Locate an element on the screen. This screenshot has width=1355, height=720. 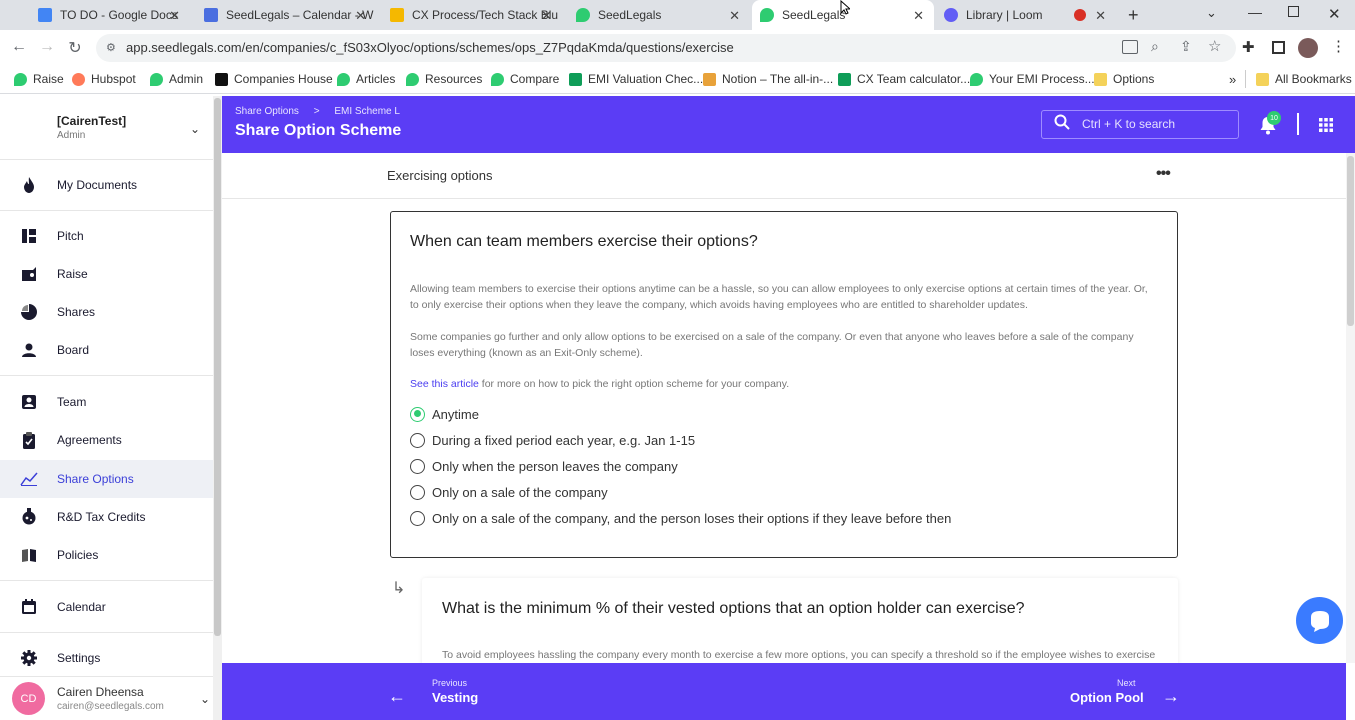
tab-title: CX Process/Tech Stack Blu is located at coordinates (485, 15).